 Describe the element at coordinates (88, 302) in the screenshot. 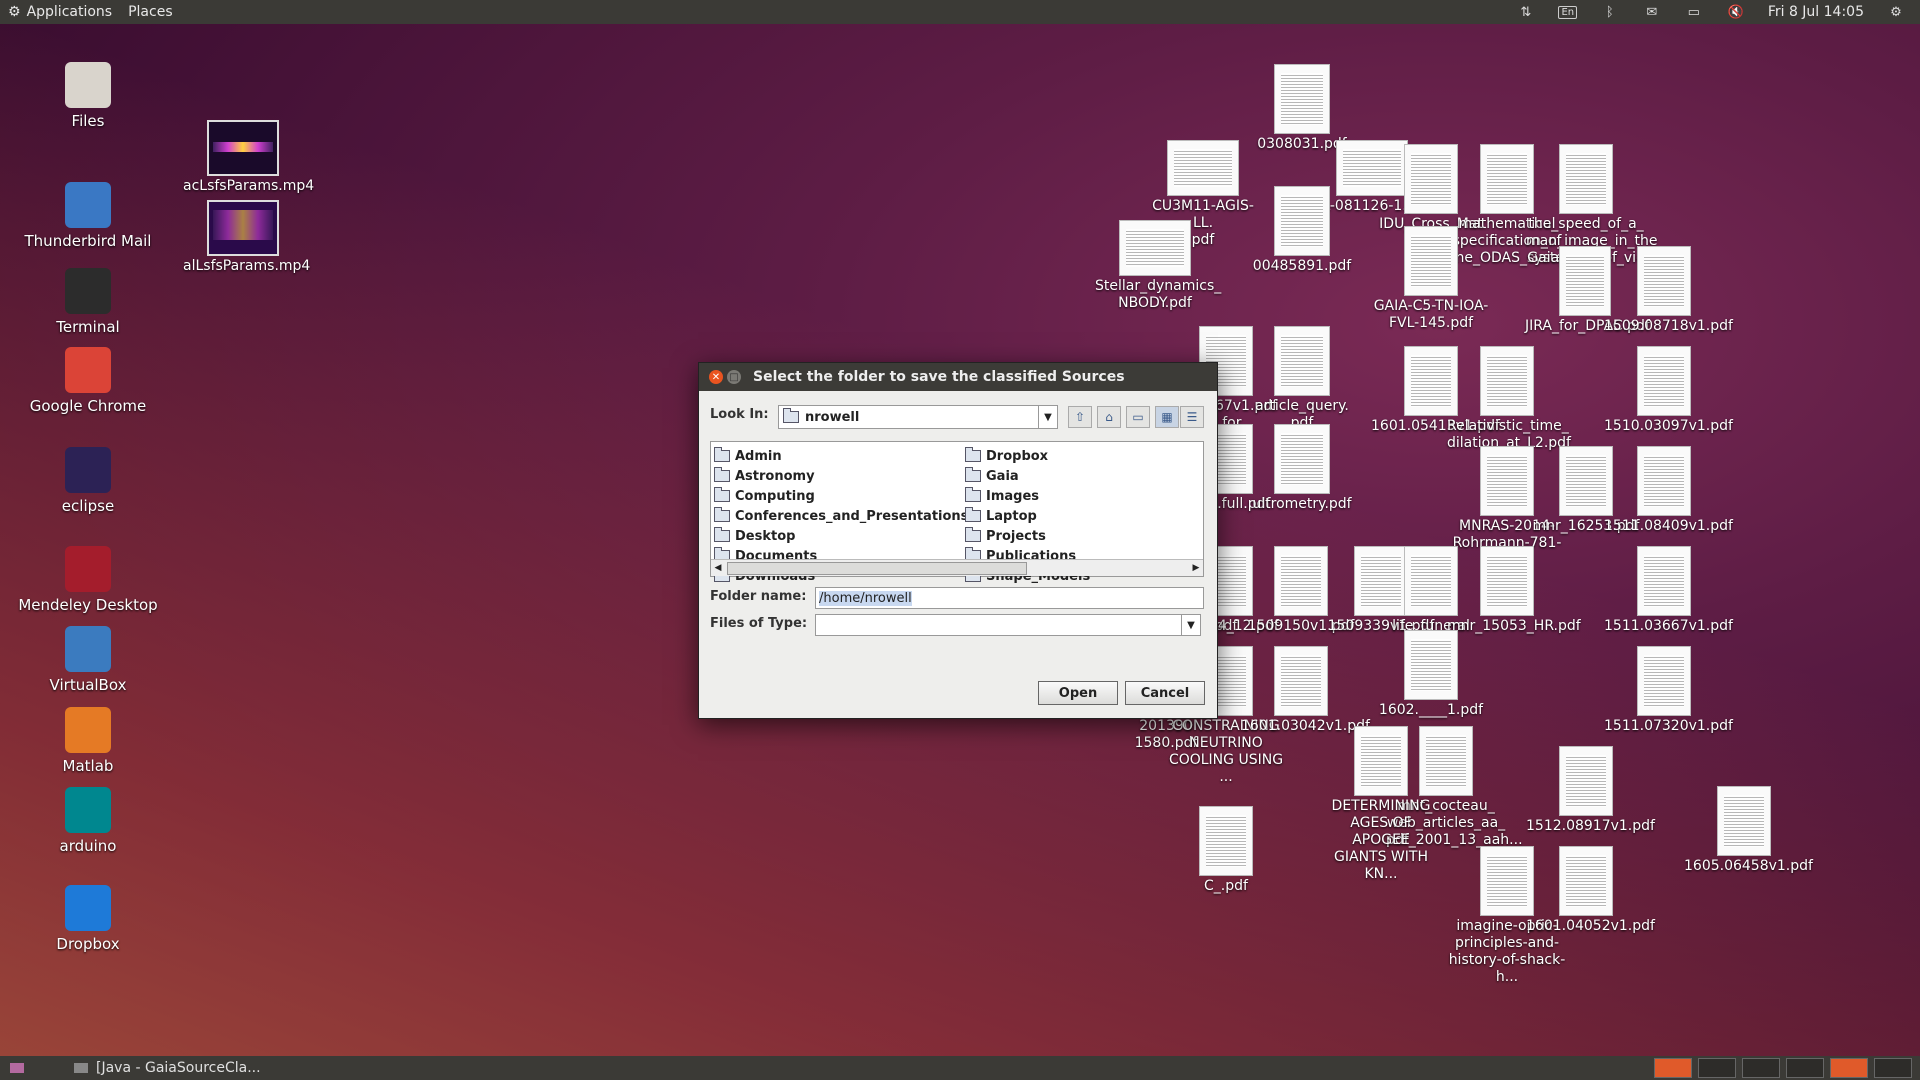

I see `launcher-item: Terminal` at that location.